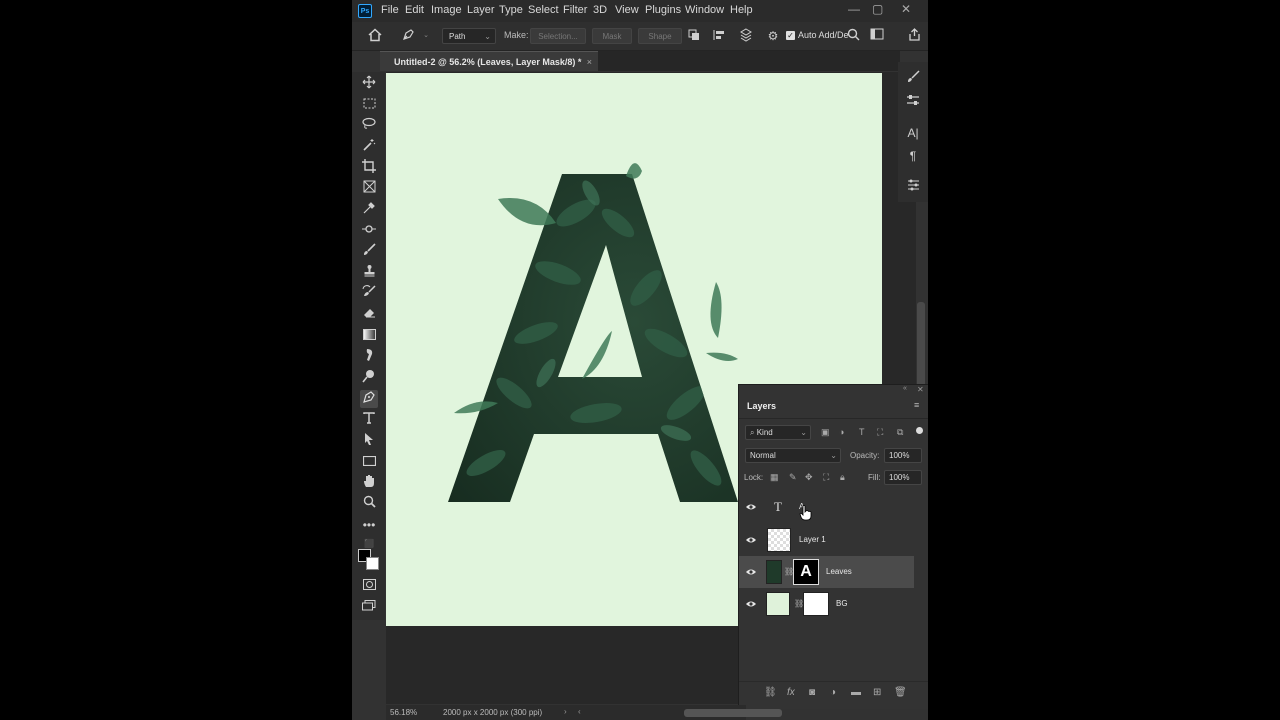 Image resolution: width=1280 pixels, height=720 pixels. I want to click on home-icon, so click(375, 36).